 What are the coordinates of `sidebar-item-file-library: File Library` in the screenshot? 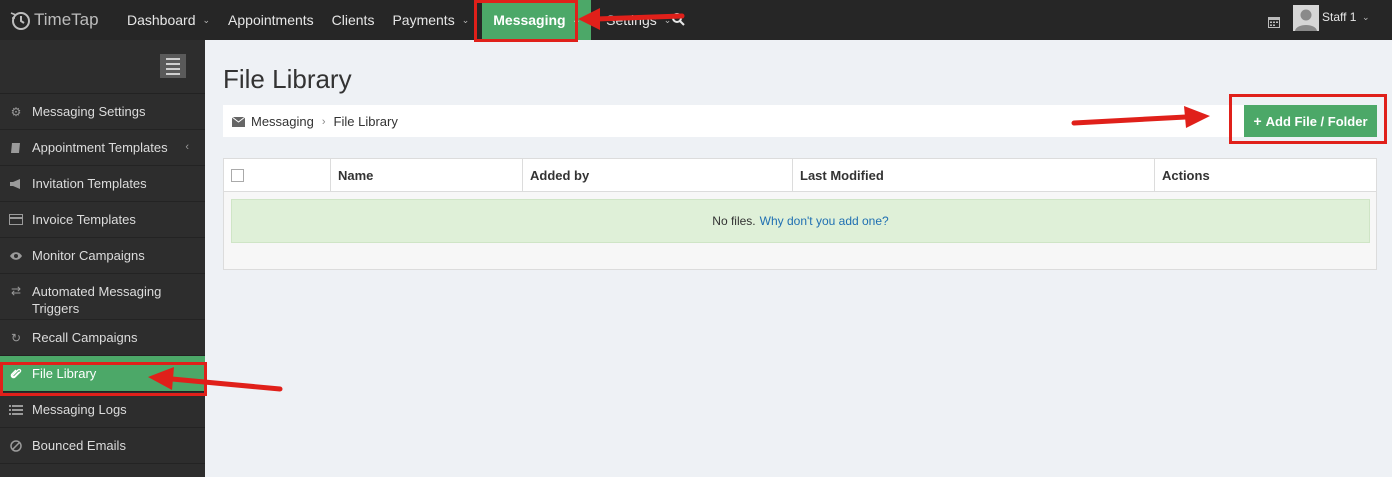 It's located at (102, 374).